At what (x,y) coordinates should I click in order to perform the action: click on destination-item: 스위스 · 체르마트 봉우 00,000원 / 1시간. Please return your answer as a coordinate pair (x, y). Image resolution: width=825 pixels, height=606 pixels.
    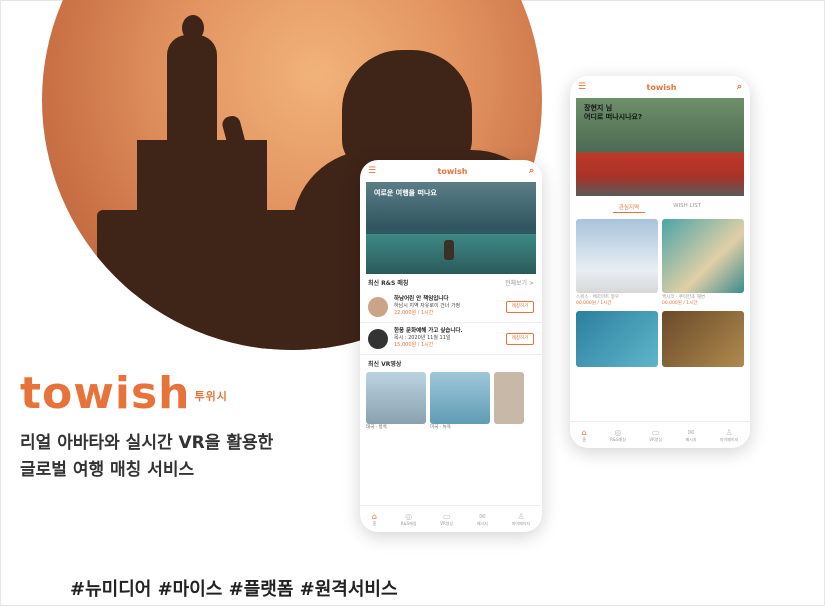
    Looking at the image, I should click on (617, 263).